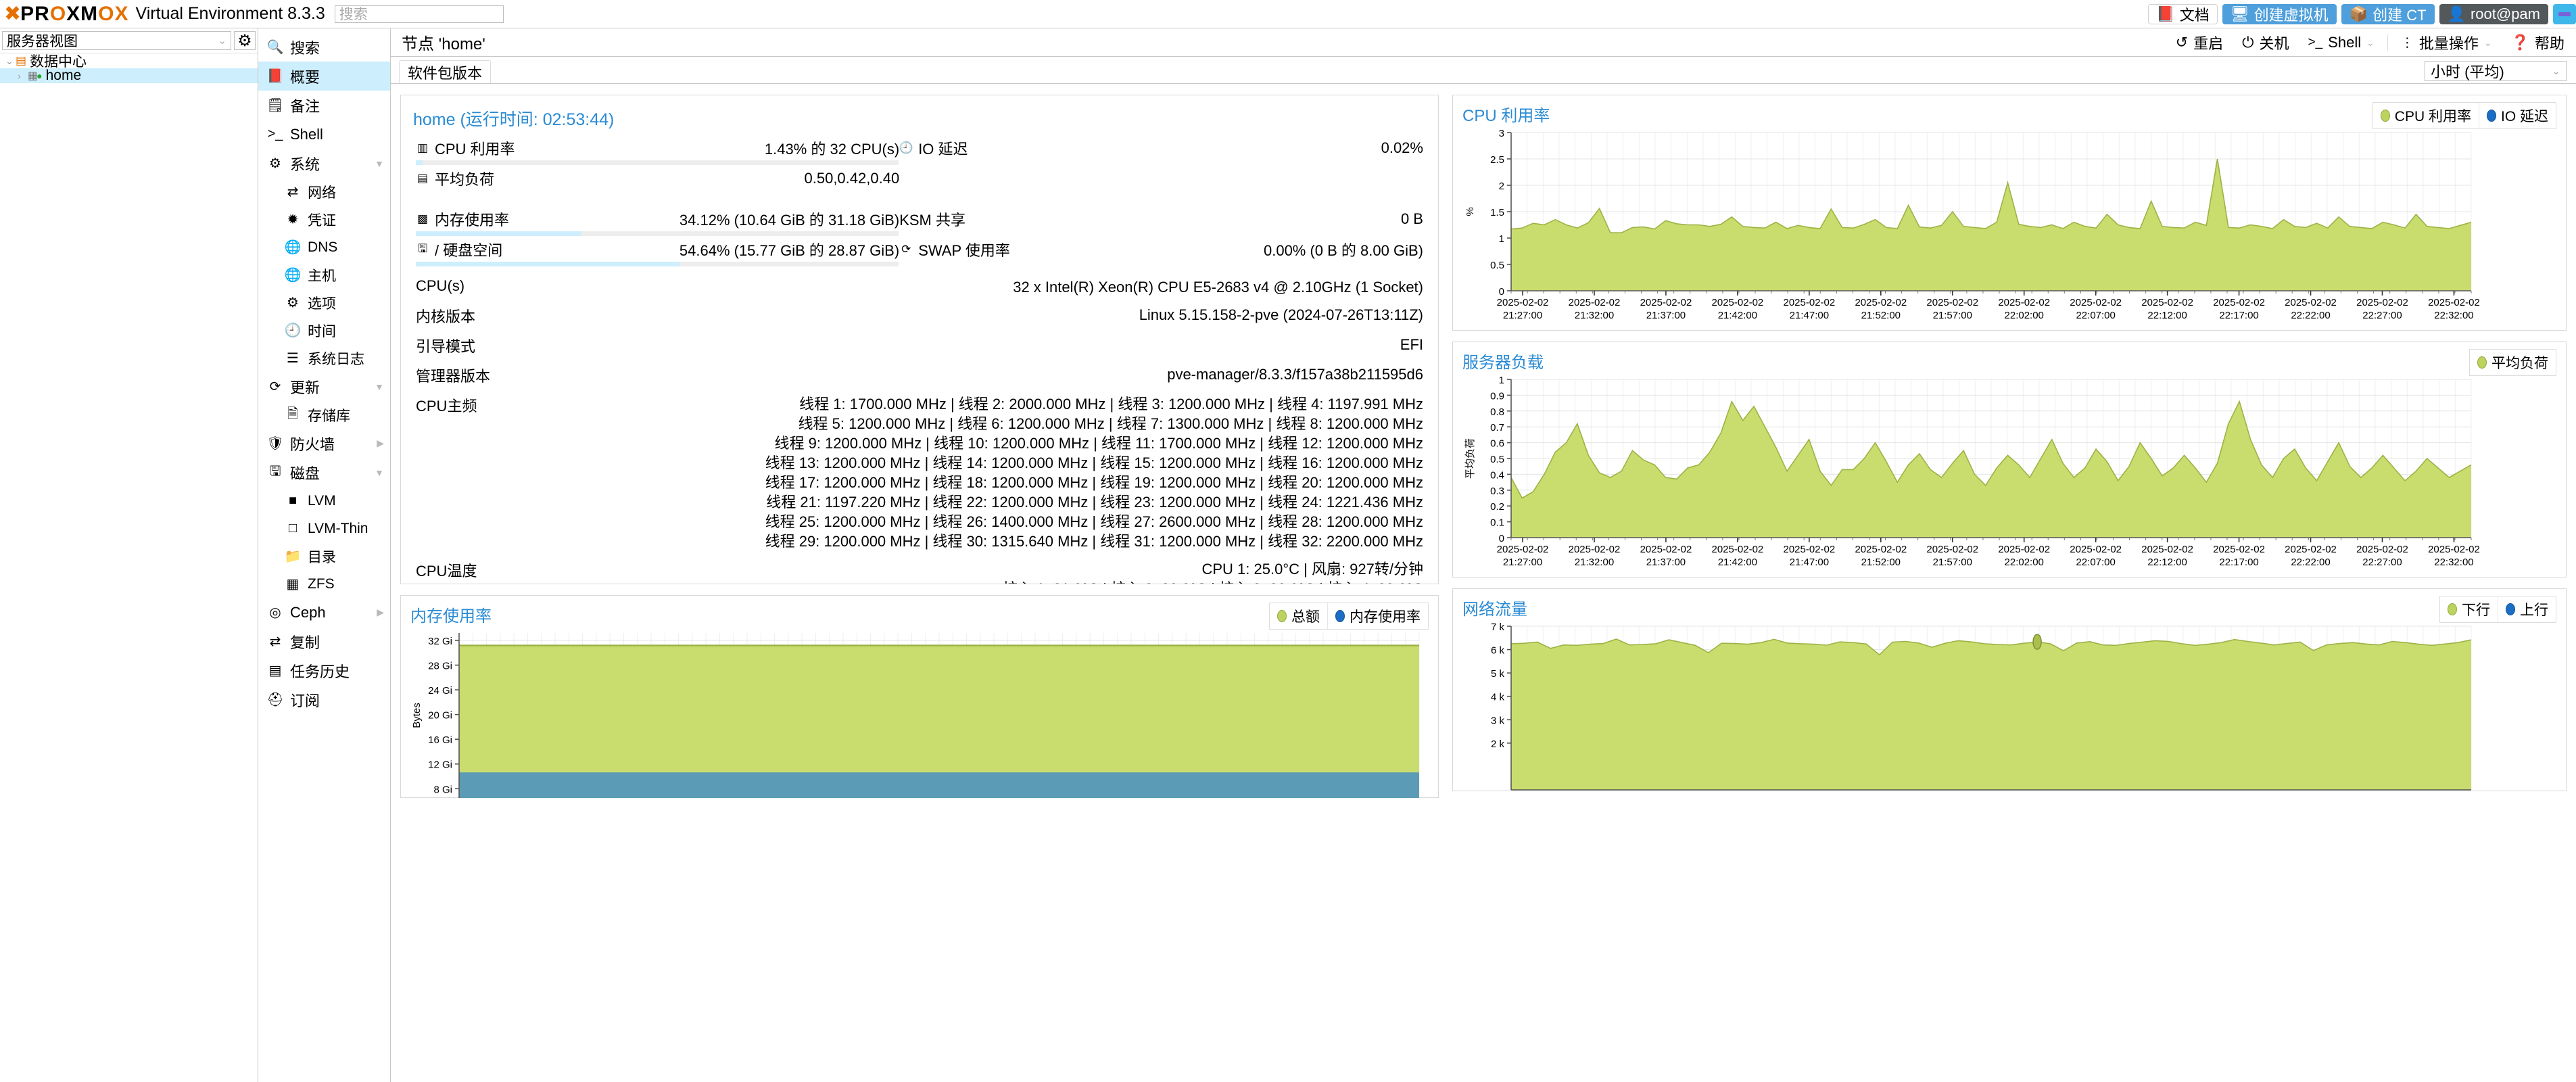  I want to click on legend-item-cpu: CPU 利用率, so click(2426, 116).